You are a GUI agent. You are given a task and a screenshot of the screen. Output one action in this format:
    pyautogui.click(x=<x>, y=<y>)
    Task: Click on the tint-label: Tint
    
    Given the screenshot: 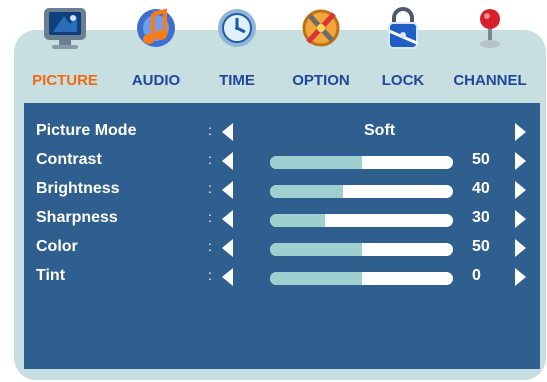 What is the action you would take?
    pyautogui.click(x=51, y=275)
    